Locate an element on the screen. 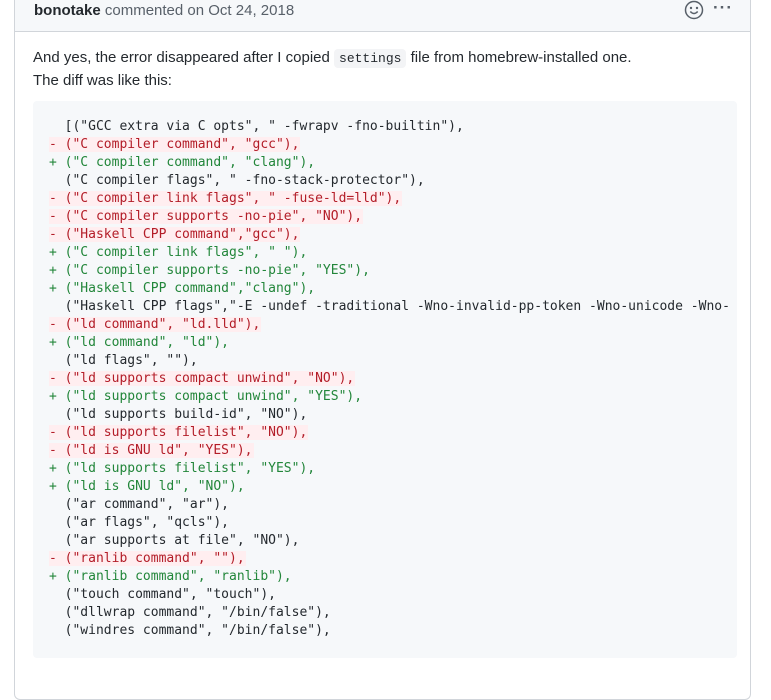 This screenshot has height=700, width=771. author-link: bonotake is located at coordinates (67, 10).